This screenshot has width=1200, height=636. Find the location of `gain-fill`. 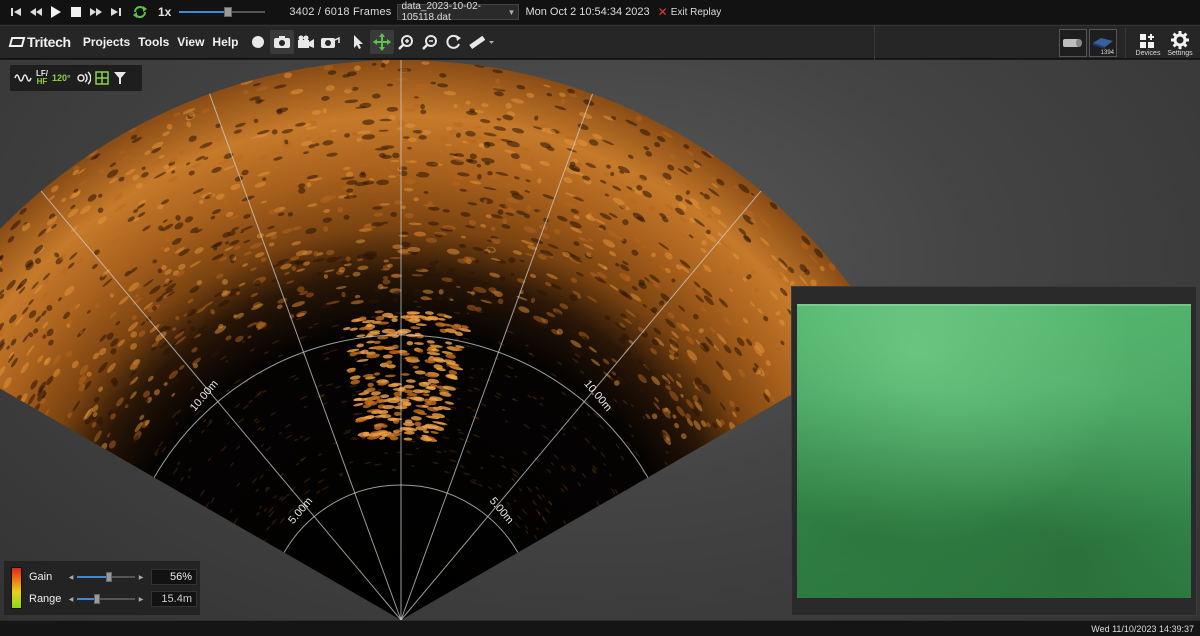

gain-fill is located at coordinates (93, 577).